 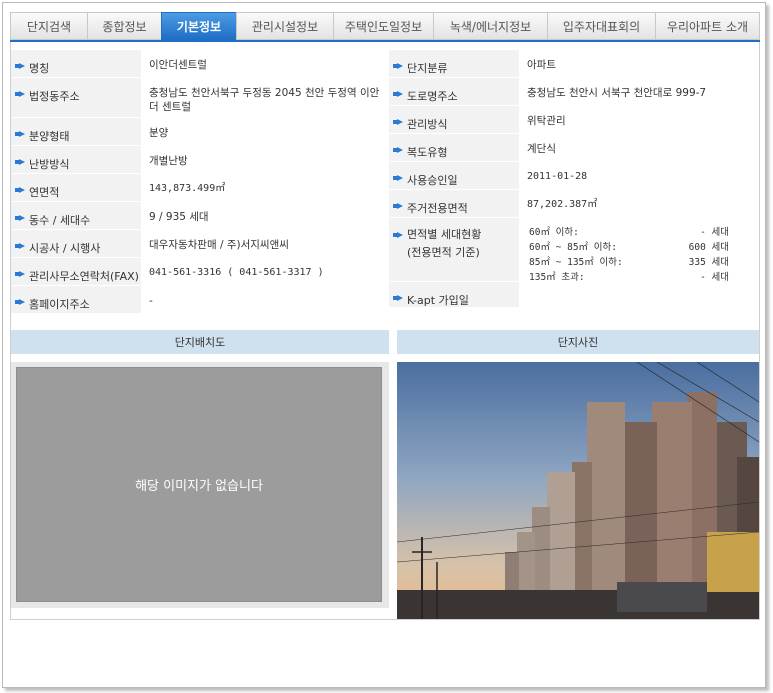 What do you see at coordinates (454, 249) in the screenshot?
I see `info-label: 면적별 세대현황 (전용면적 기준)` at bounding box center [454, 249].